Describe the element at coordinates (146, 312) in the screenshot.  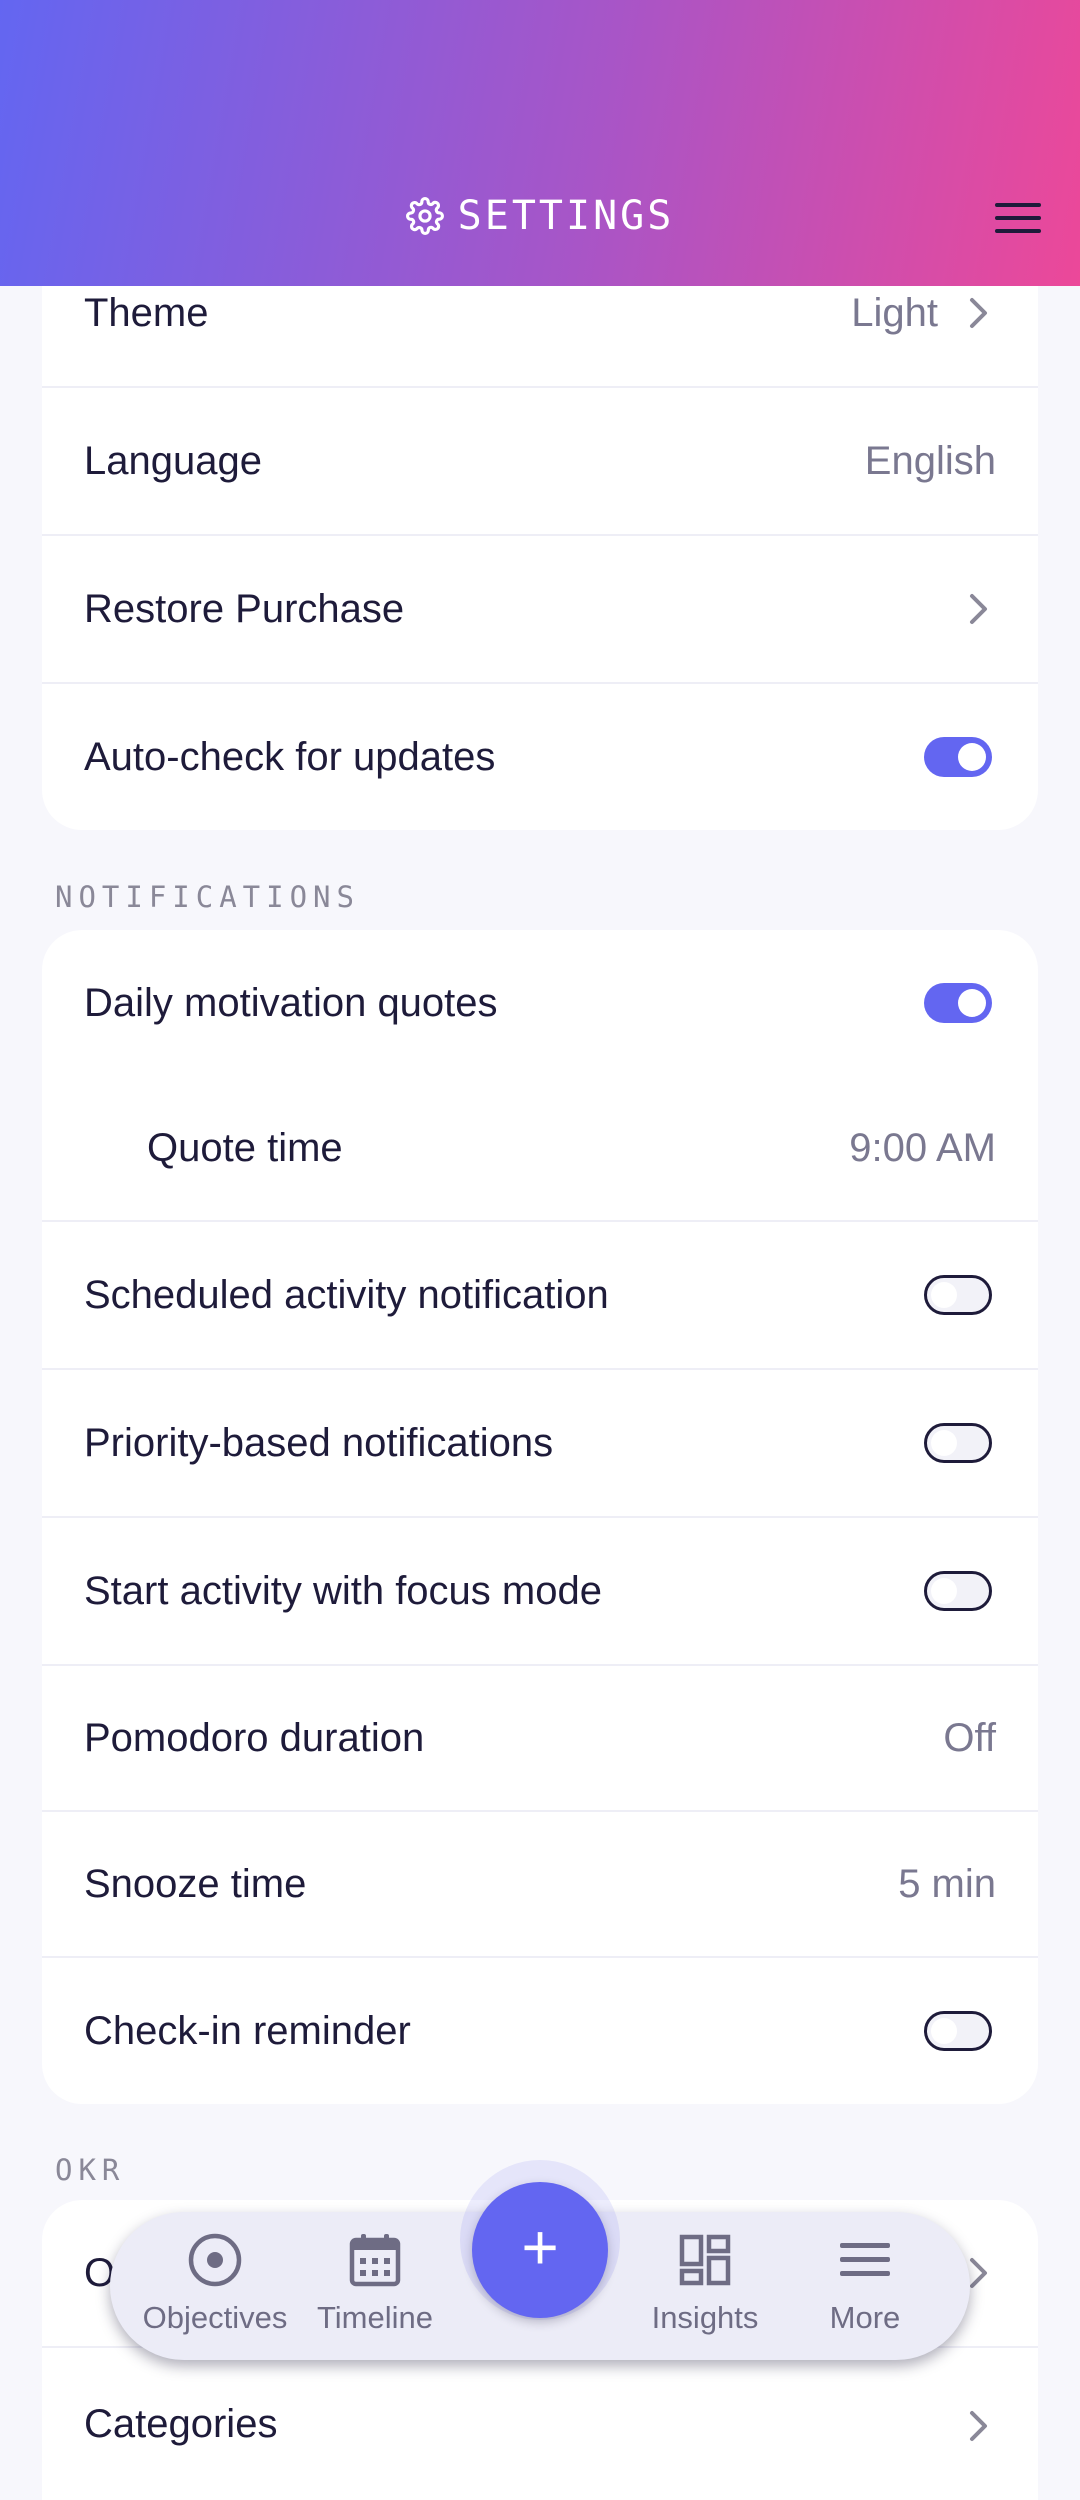
I see `setting-label: Theme` at that location.